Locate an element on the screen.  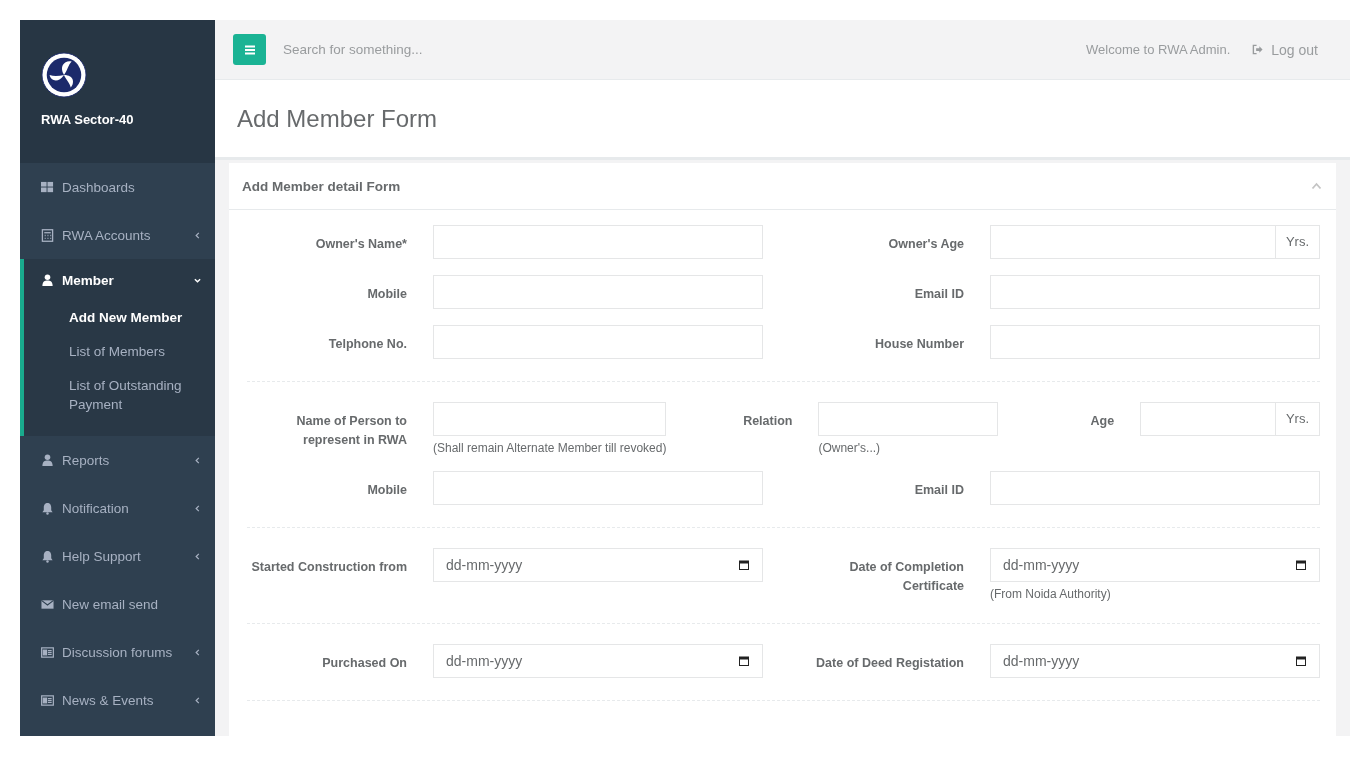
chevron-up-icon is located at coordinates (1316, 186).